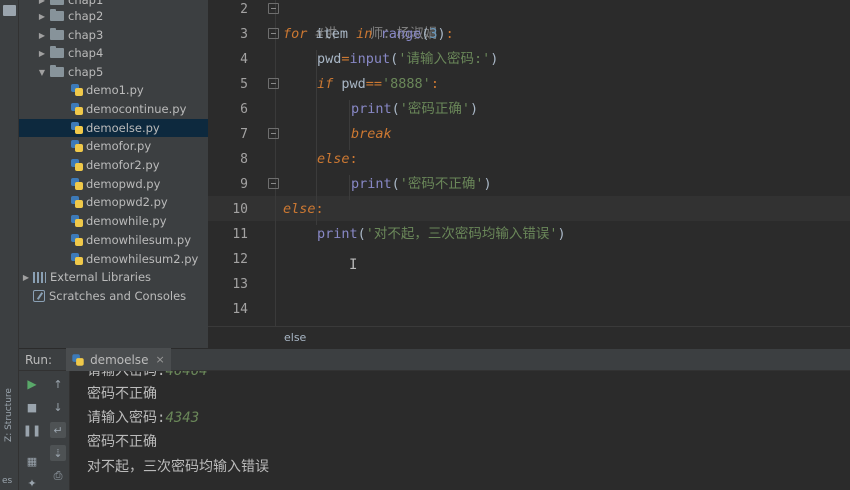 This screenshot has width=850, height=490. I want to click on structure-tool-button: Z: Structure, so click(9, 415).